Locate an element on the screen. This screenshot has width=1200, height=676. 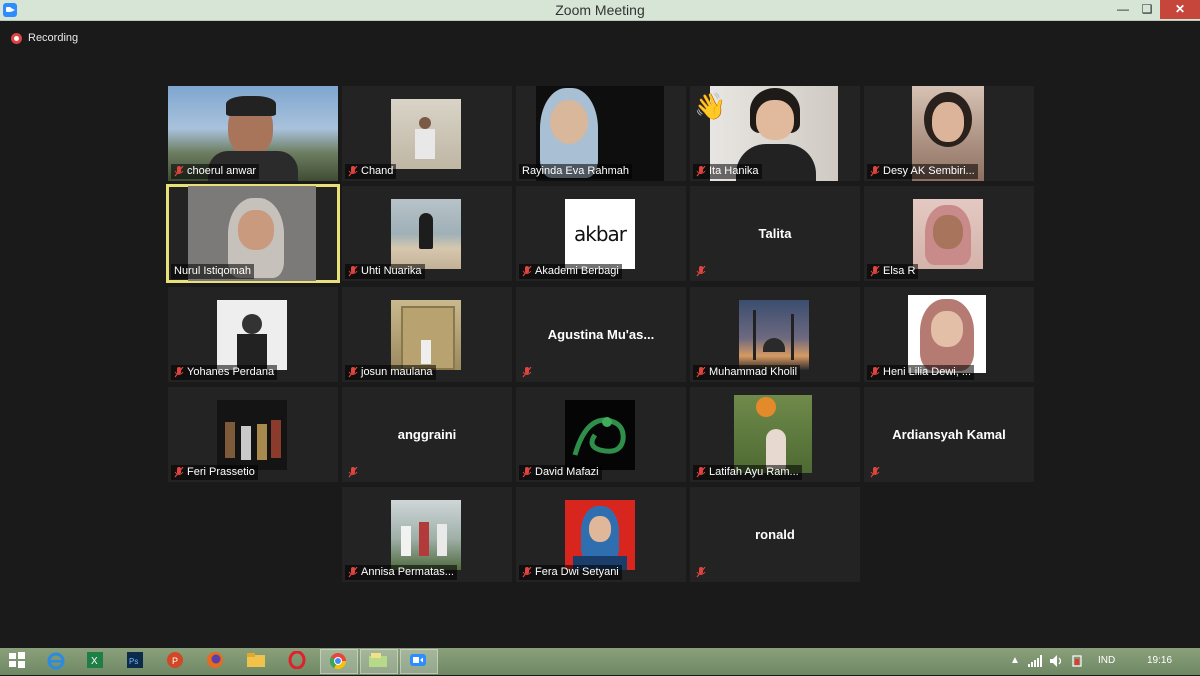
participant-tile: Muhammad Kholil is located at coordinates (775, 334).